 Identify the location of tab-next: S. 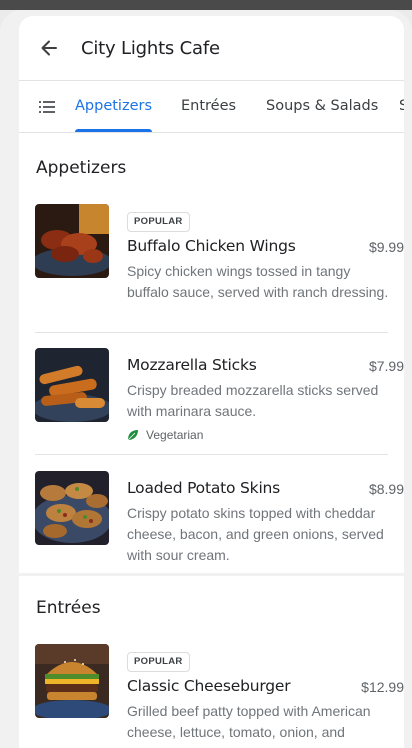
(401, 106).